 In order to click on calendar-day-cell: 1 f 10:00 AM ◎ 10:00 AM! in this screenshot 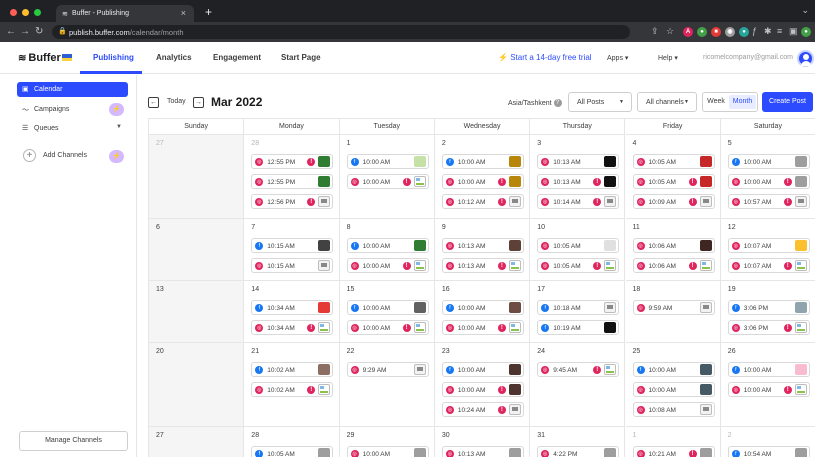, I will do `click(387, 177)`.